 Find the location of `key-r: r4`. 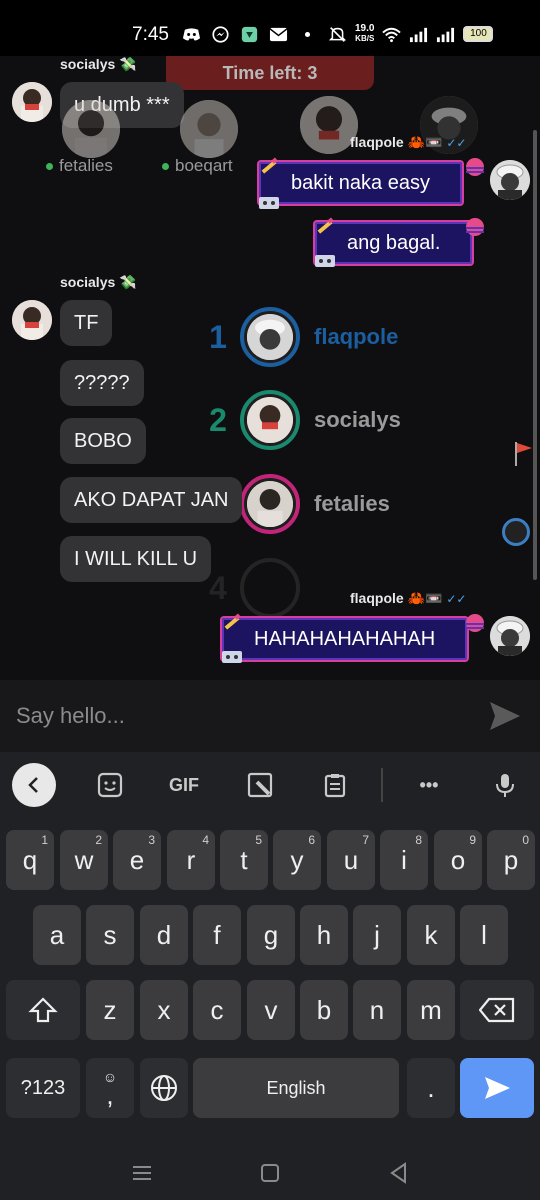

key-r: r4 is located at coordinates (191, 860).